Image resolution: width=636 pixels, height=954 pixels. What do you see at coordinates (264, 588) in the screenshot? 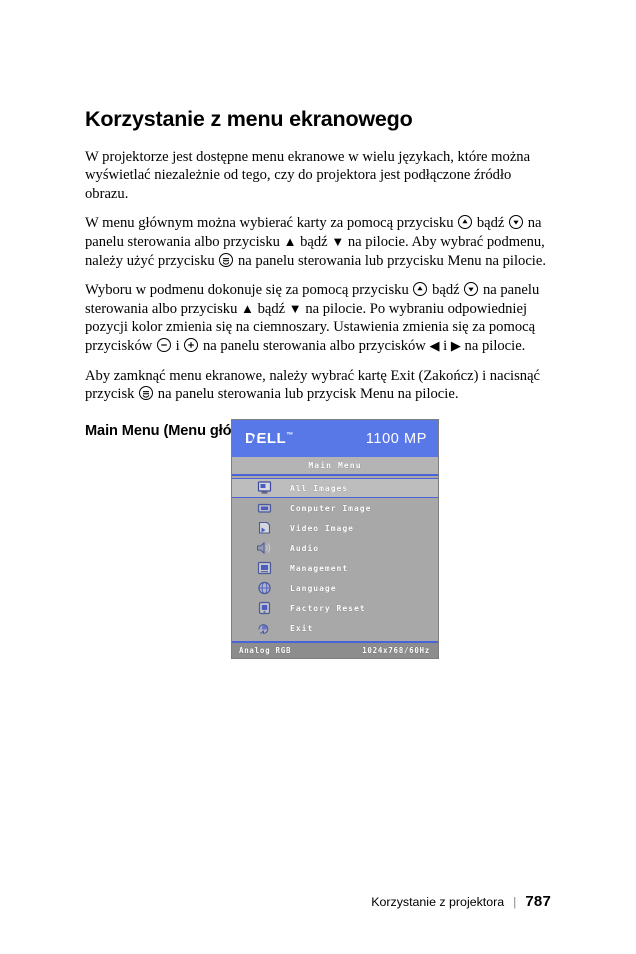
I see `language-icon` at bounding box center [264, 588].